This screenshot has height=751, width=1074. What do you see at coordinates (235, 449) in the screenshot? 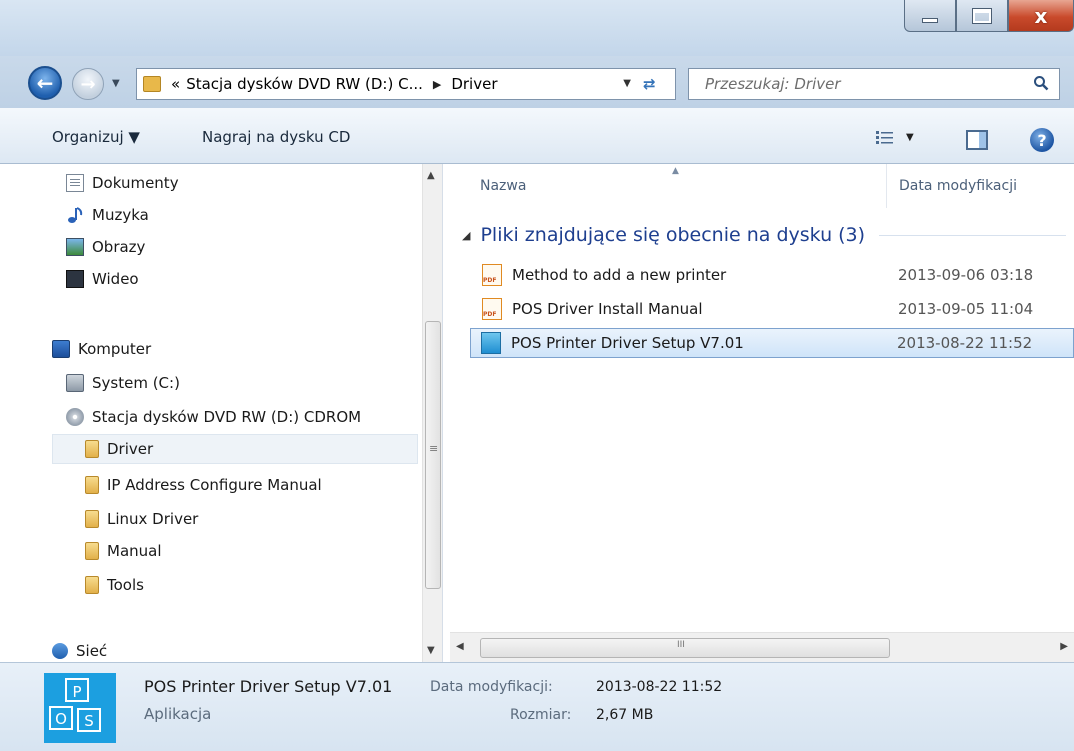
I see `nav-item-driver: Driver` at bounding box center [235, 449].